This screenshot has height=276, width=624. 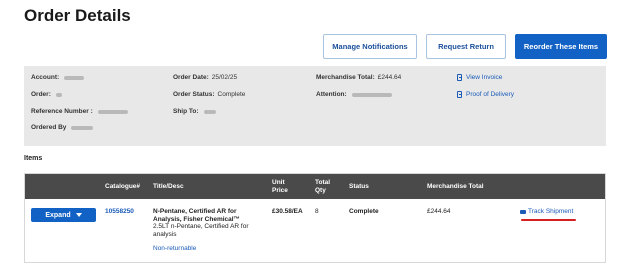 I want to click on proof-of-delivery-link: Proof of Delivery, so click(x=485, y=94).